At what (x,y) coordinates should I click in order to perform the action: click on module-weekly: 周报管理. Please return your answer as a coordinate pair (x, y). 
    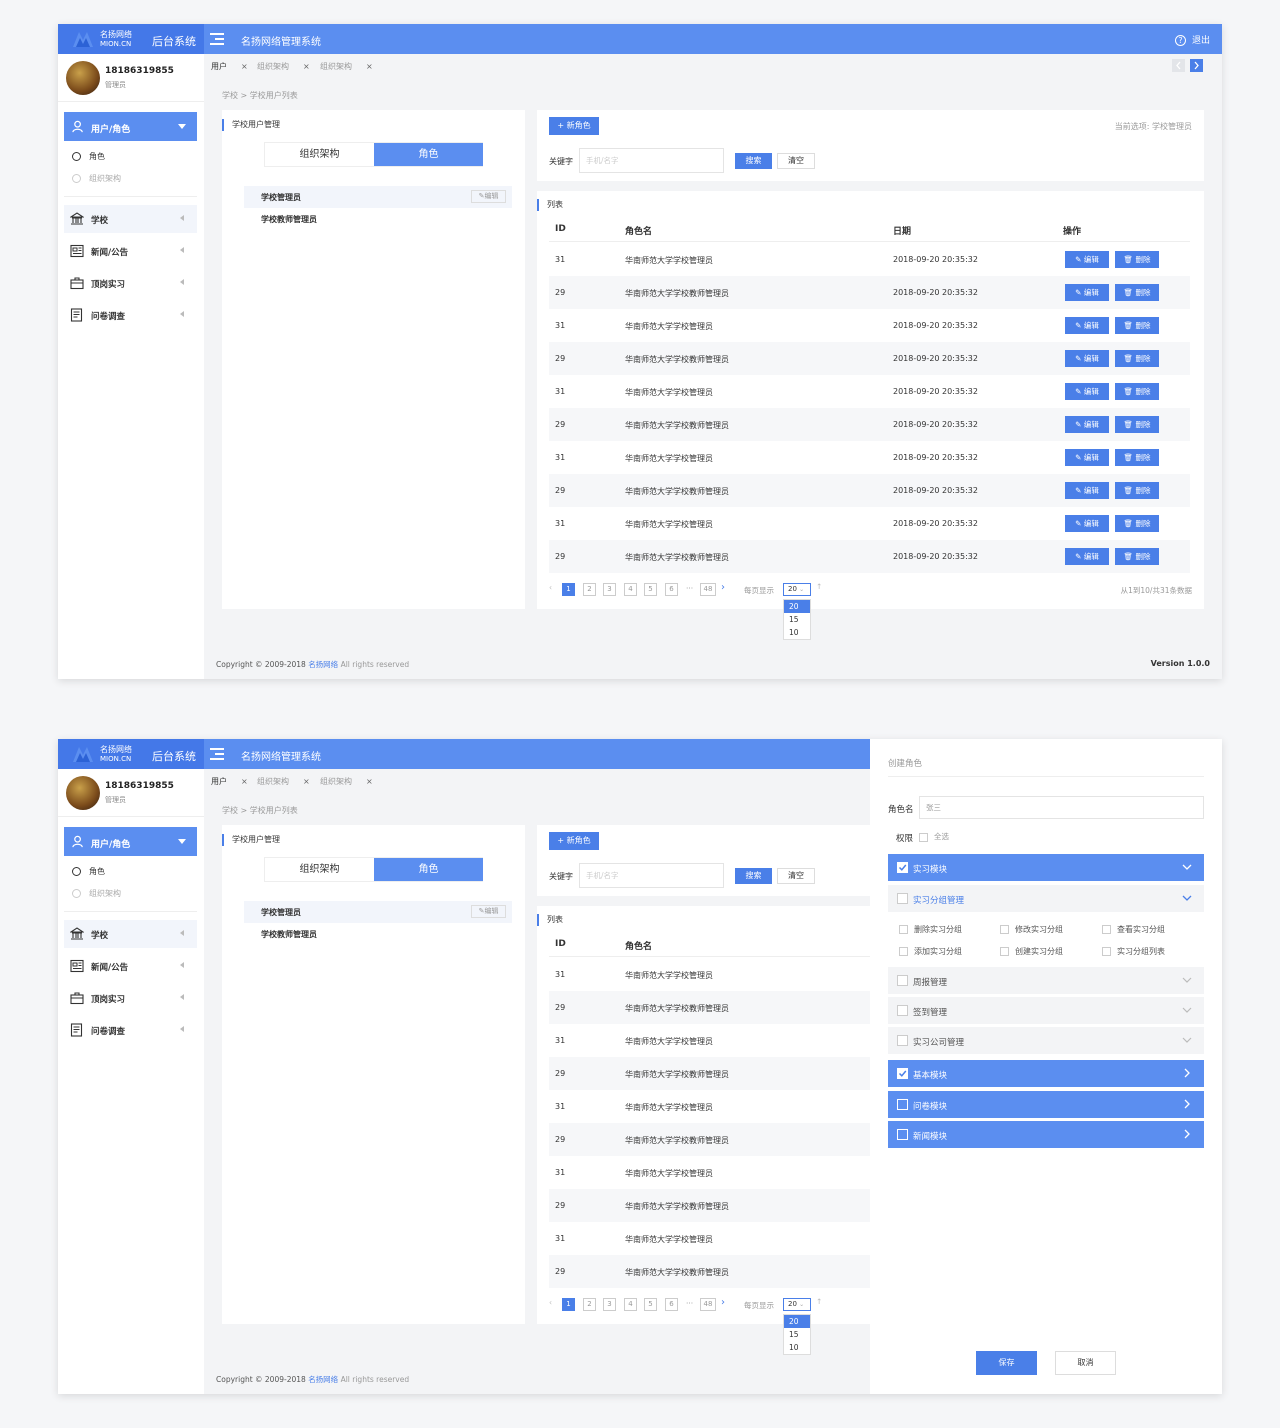
    Looking at the image, I should click on (1046, 980).